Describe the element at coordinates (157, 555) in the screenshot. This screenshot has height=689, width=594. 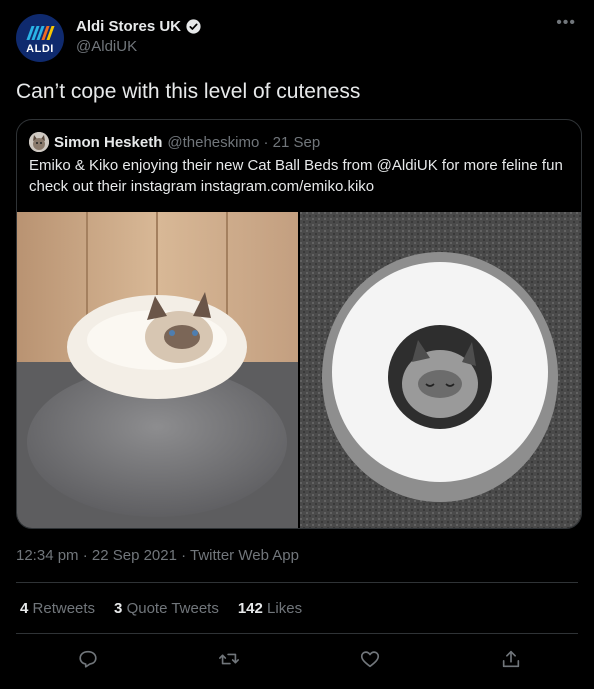
I see `tweet-timestamp: 12:34 pm · 22 Sep 2021 · Twitter Web App` at that location.